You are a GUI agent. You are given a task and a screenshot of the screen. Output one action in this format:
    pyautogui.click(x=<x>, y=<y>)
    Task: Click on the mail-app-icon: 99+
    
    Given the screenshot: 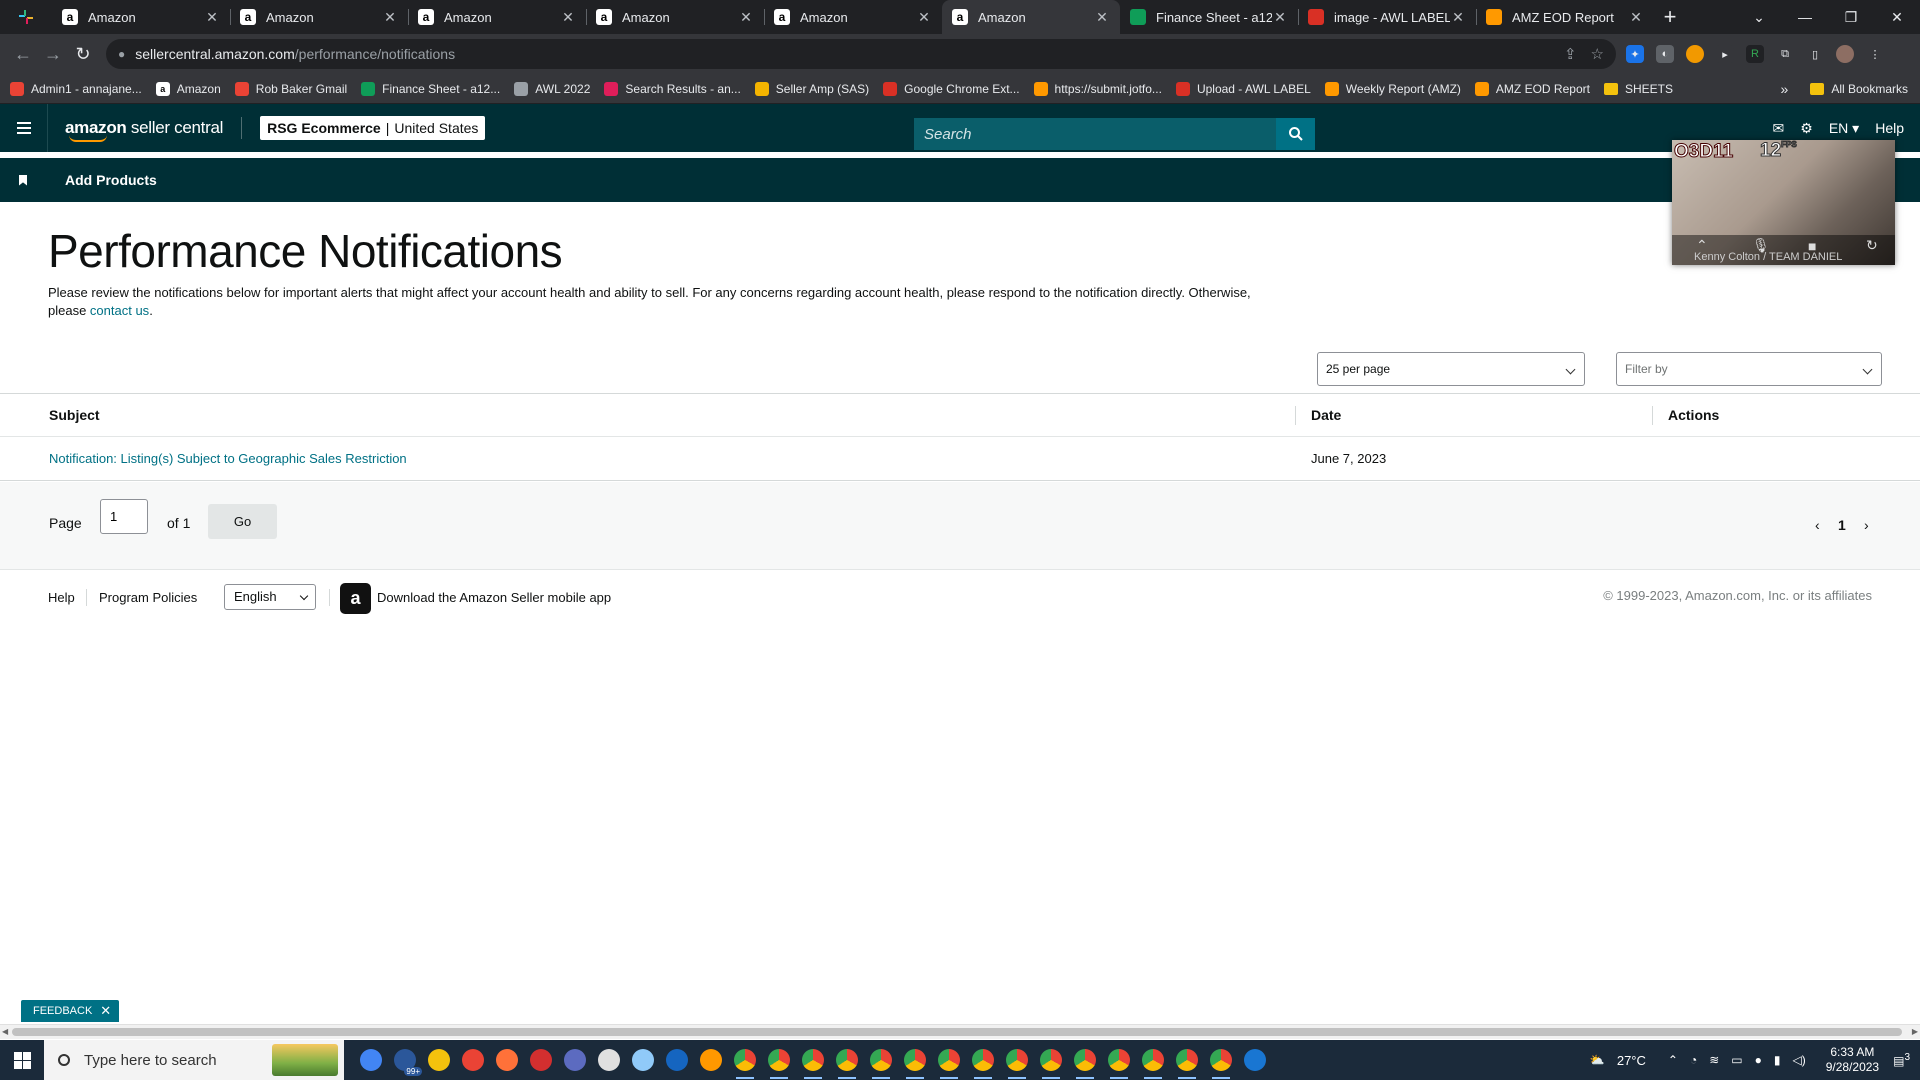 What is the action you would take?
    pyautogui.click(x=405, y=1060)
    